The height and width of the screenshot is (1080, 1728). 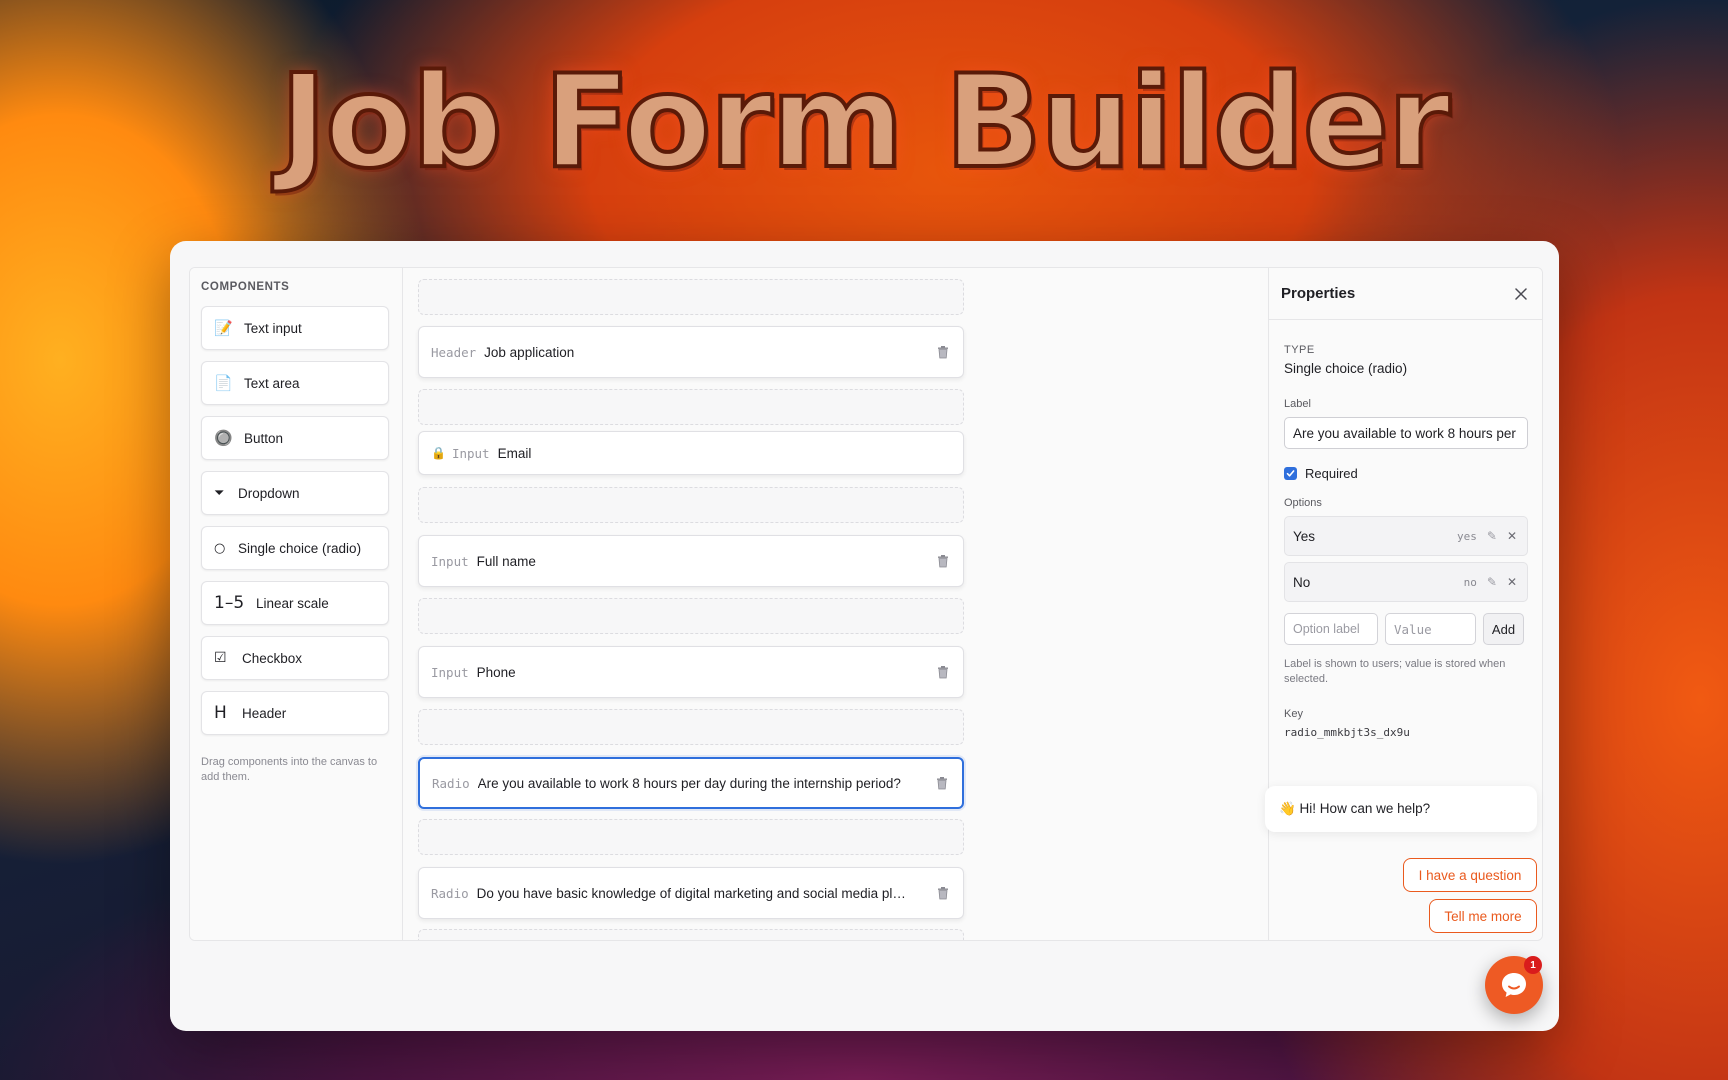 I want to click on component-text-area: 📄 Text area, so click(x=295, y=383).